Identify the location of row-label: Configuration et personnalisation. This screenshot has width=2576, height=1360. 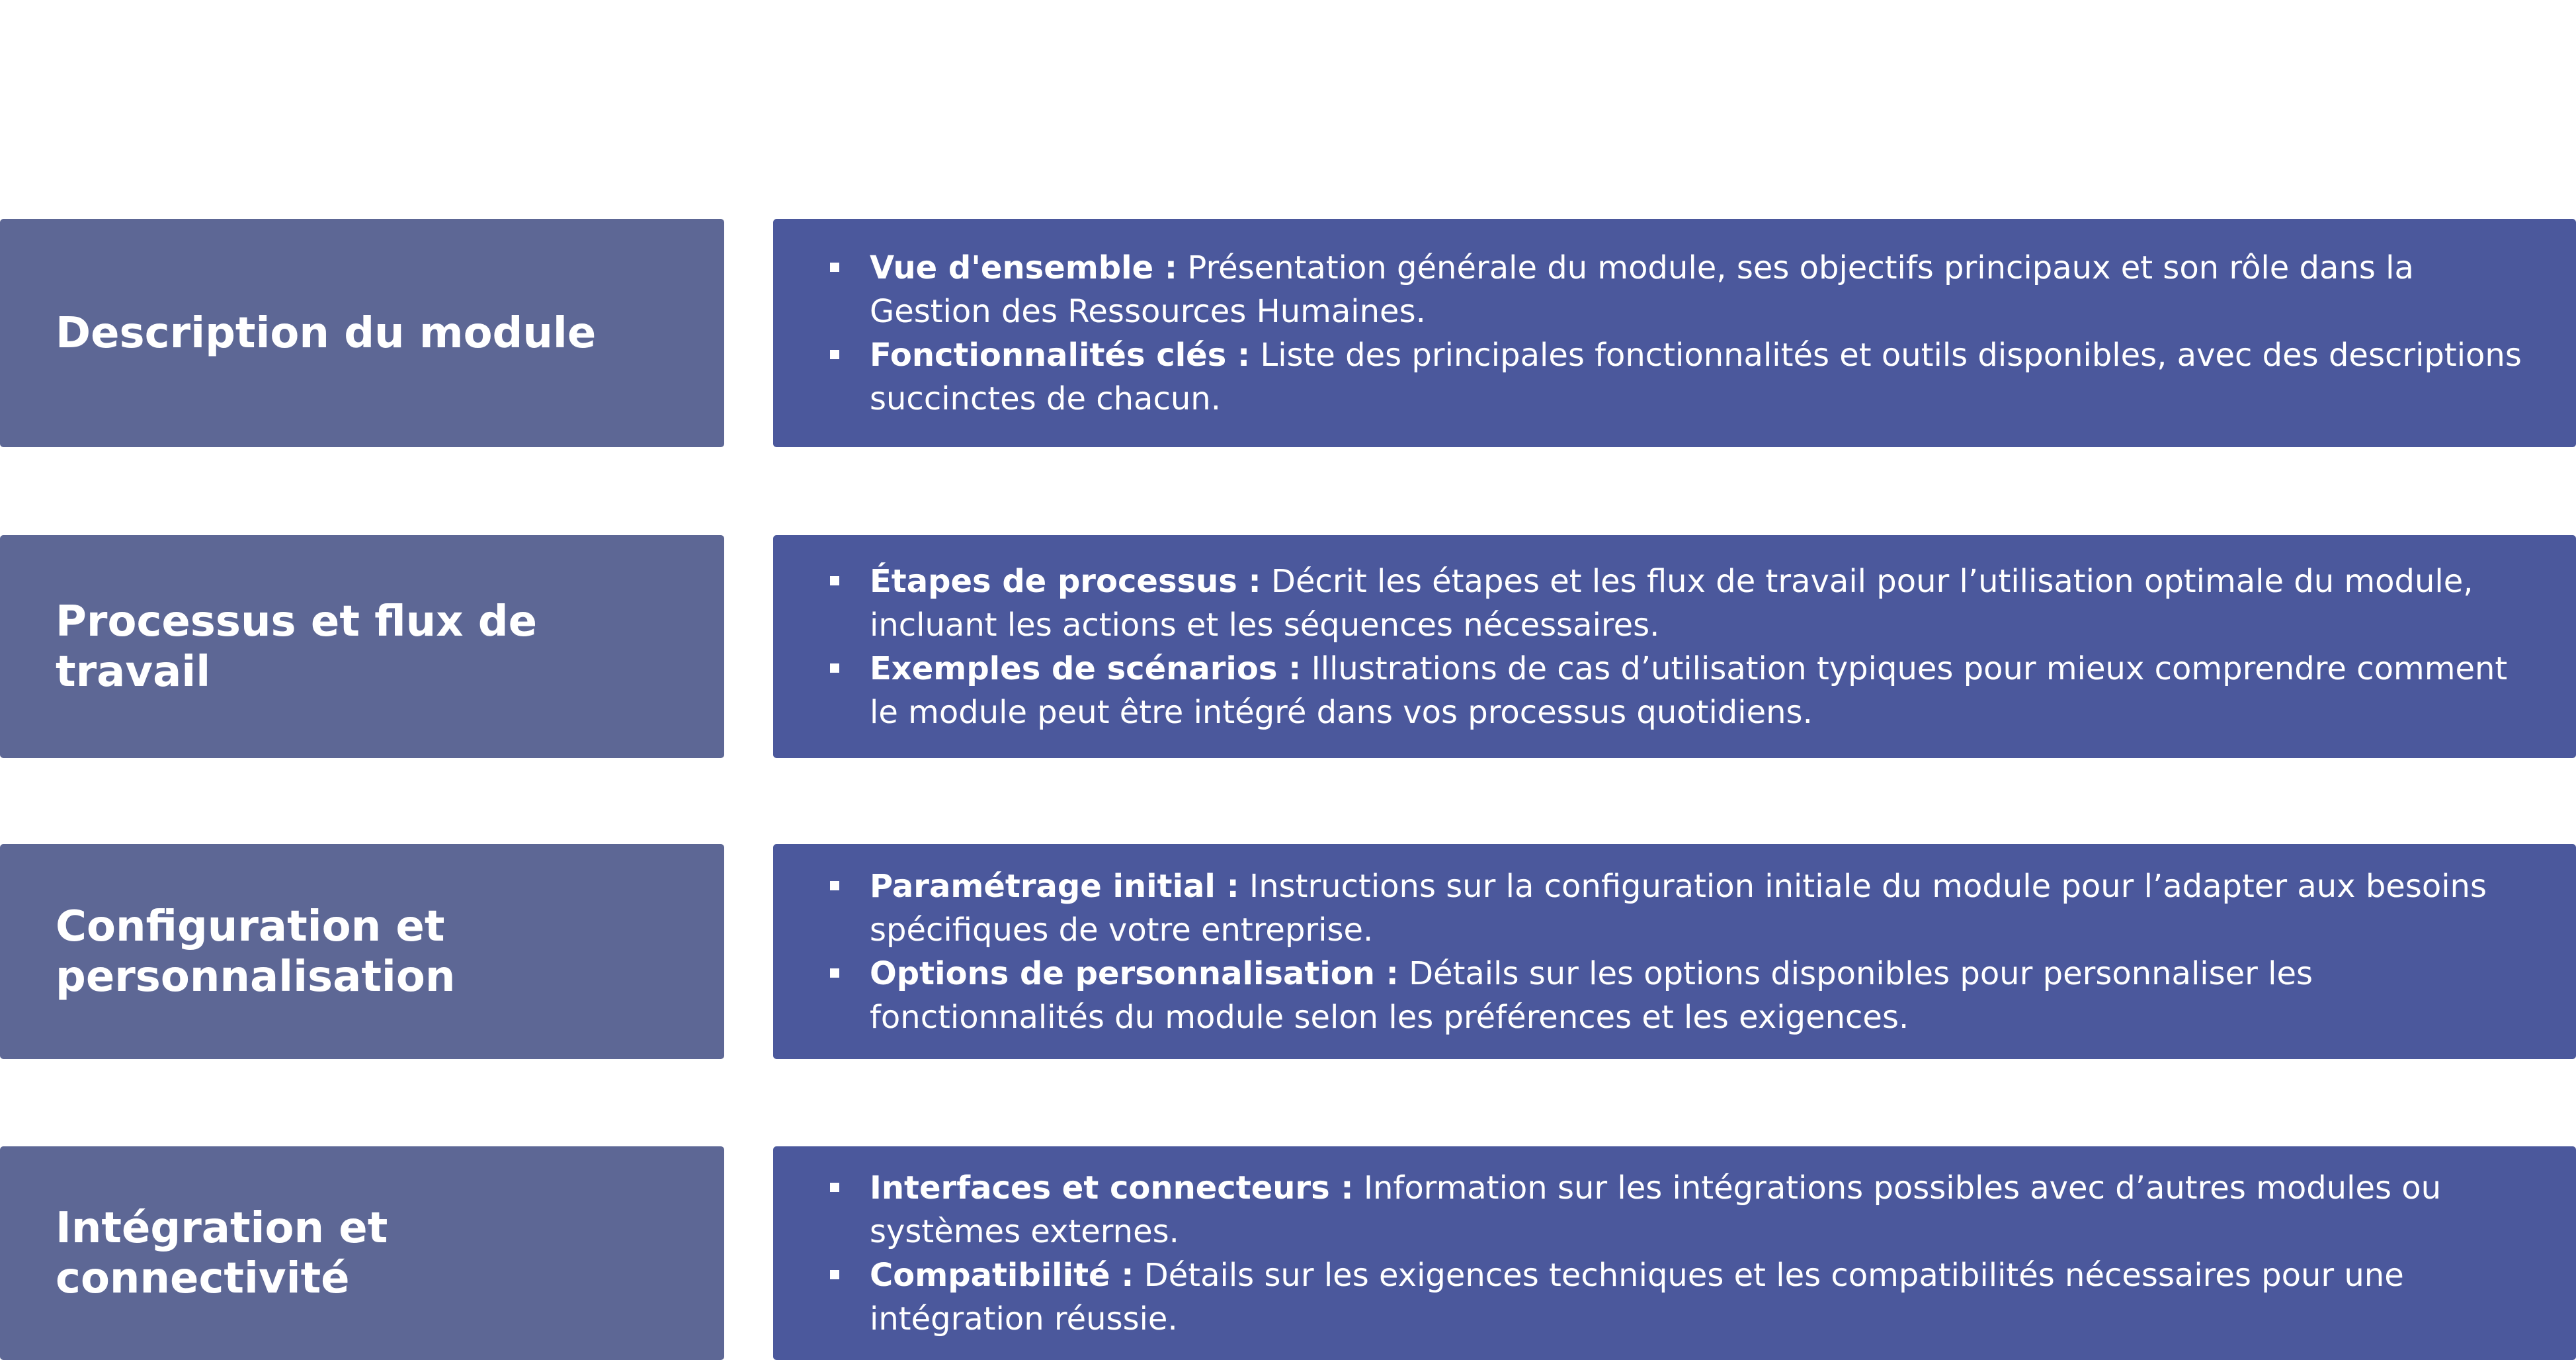
(256, 951).